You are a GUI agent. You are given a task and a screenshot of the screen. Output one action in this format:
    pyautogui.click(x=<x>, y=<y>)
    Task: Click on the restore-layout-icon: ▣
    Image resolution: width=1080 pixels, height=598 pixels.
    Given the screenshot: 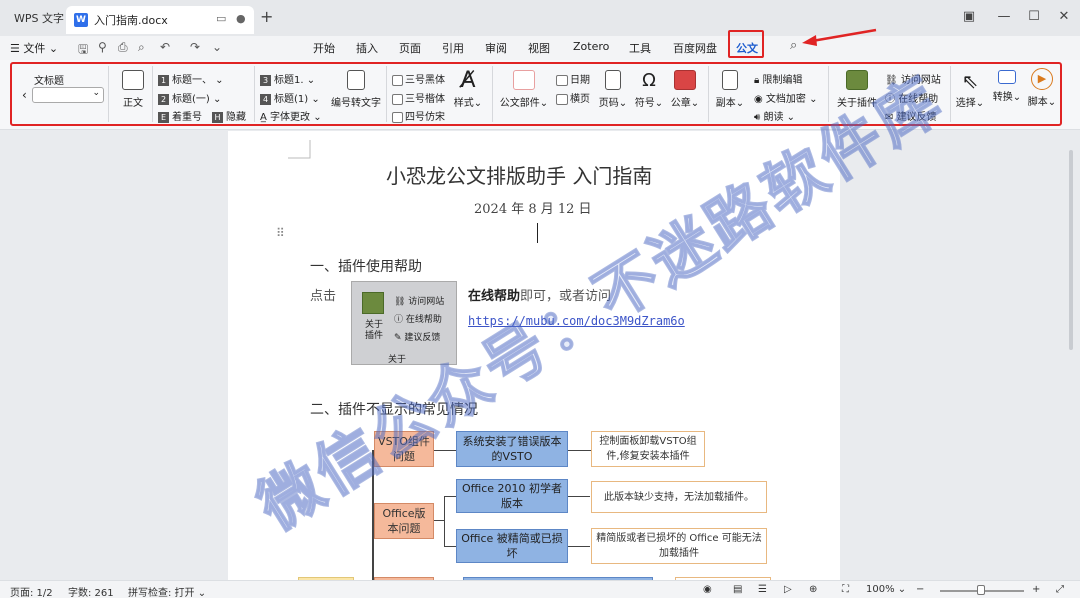 What is the action you would take?
    pyautogui.click(x=969, y=16)
    